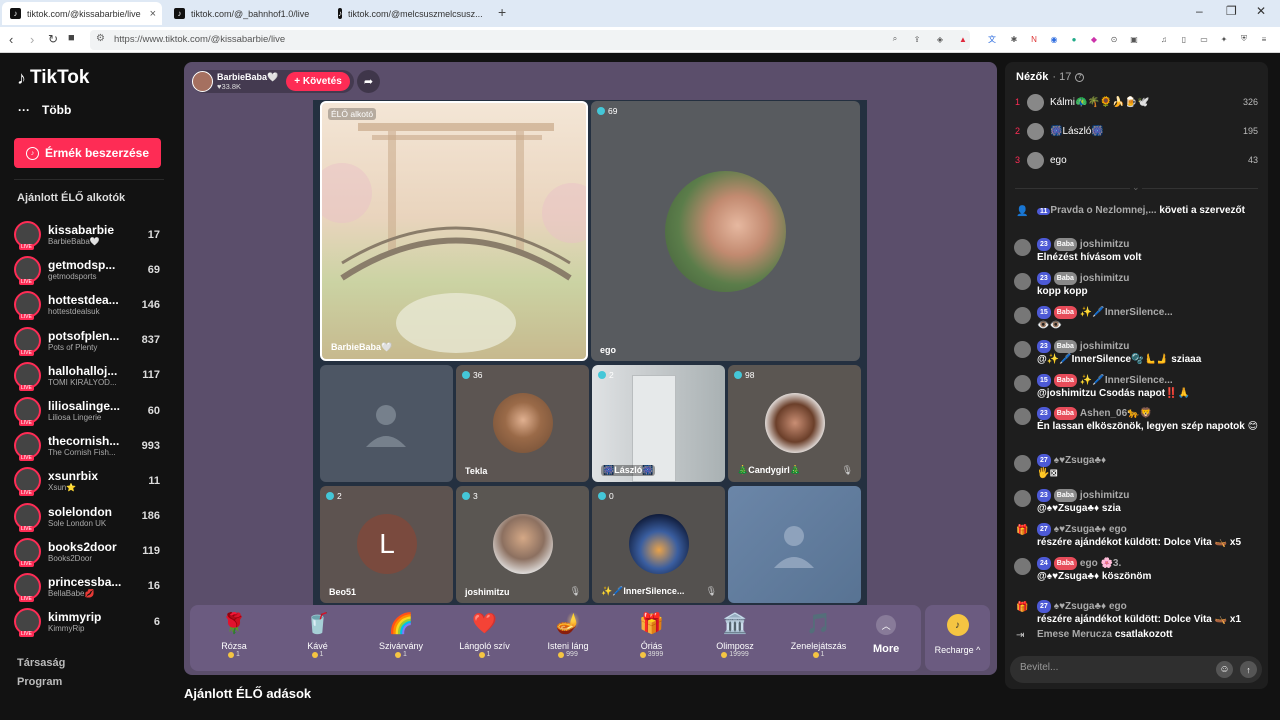 The width and height of the screenshot is (1280, 720). Describe the element at coordinates (725, 231) in the screenshot. I see `guest-cell-ego: 69 ego` at that location.